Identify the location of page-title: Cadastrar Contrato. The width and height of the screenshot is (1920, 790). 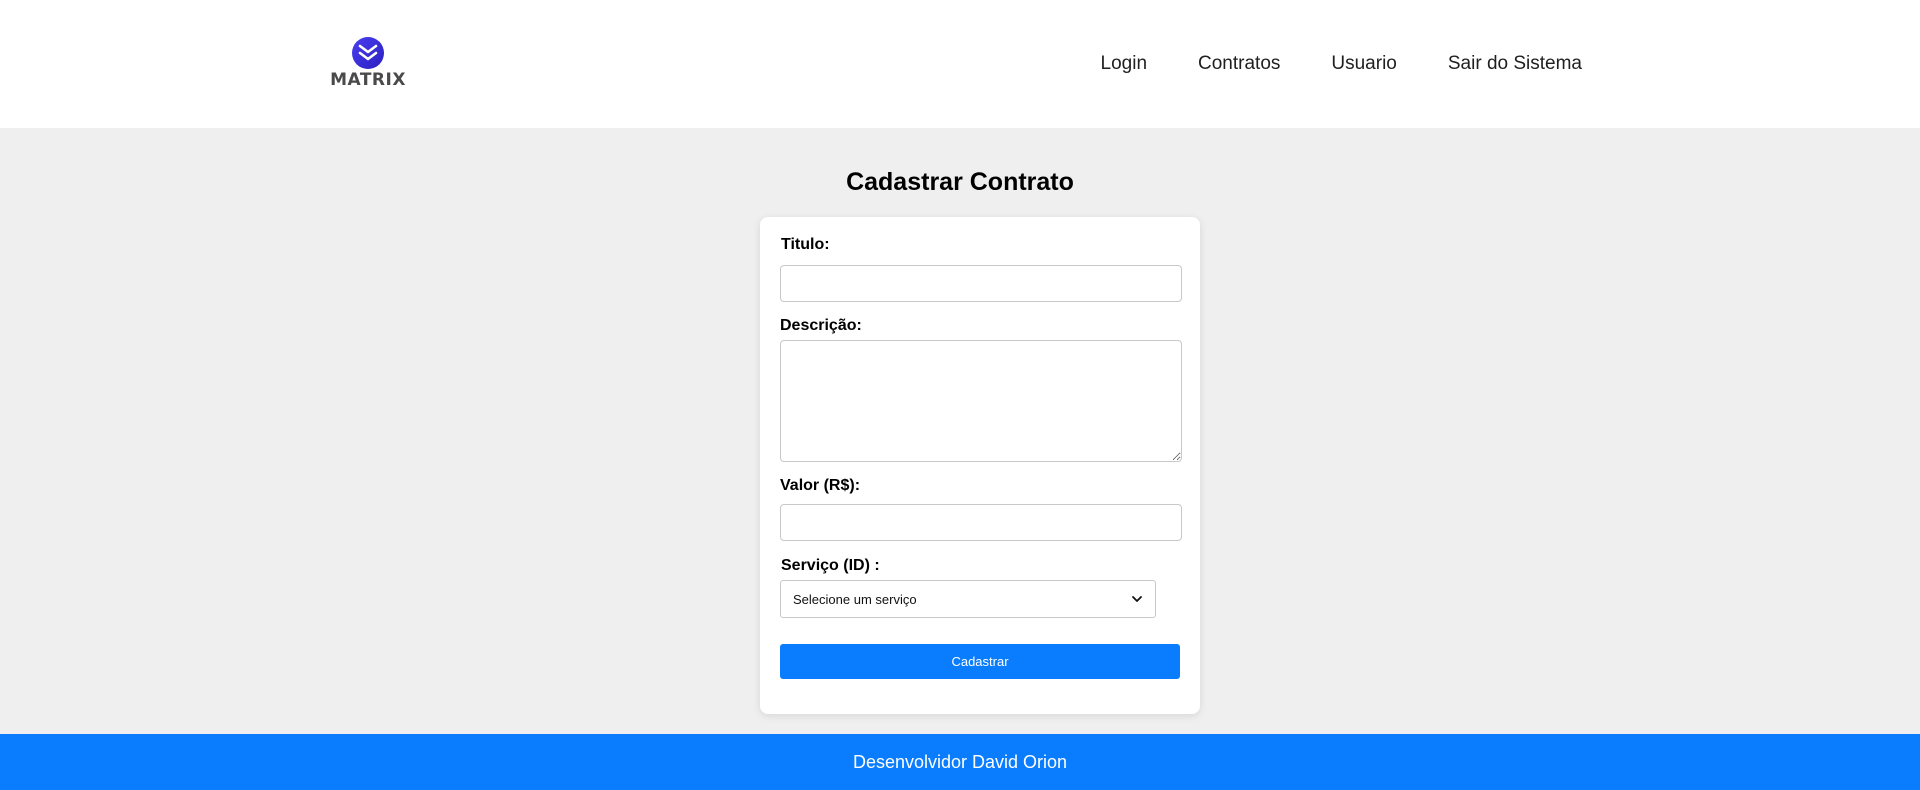
(960, 182).